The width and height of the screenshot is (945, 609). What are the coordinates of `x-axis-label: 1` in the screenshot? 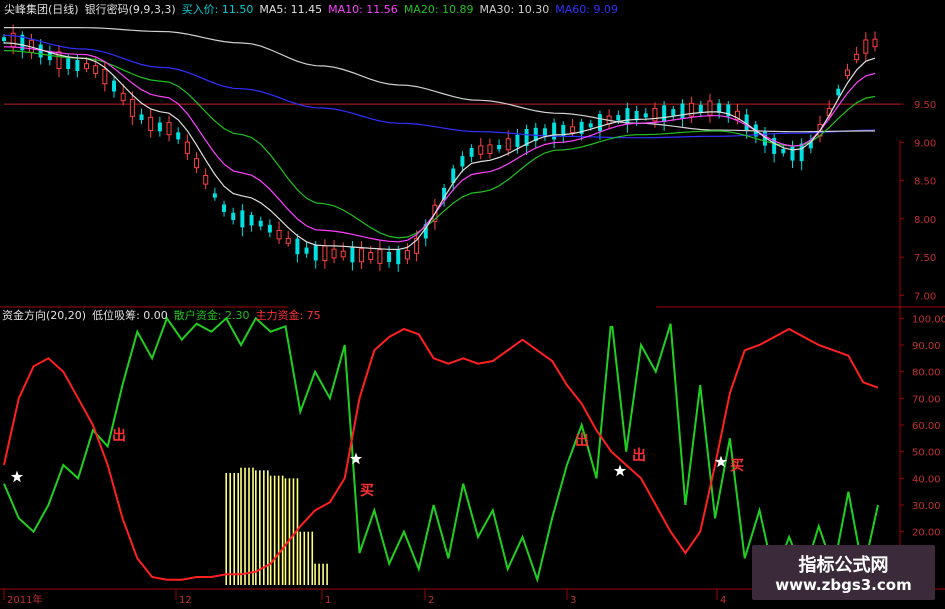 It's located at (328, 600).